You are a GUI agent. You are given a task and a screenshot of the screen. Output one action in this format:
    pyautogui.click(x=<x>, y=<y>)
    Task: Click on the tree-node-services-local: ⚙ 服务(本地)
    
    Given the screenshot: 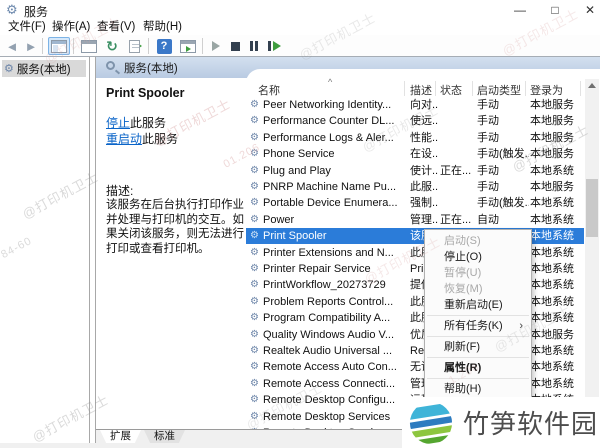 What is the action you would take?
    pyautogui.click(x=44, y=68)
    